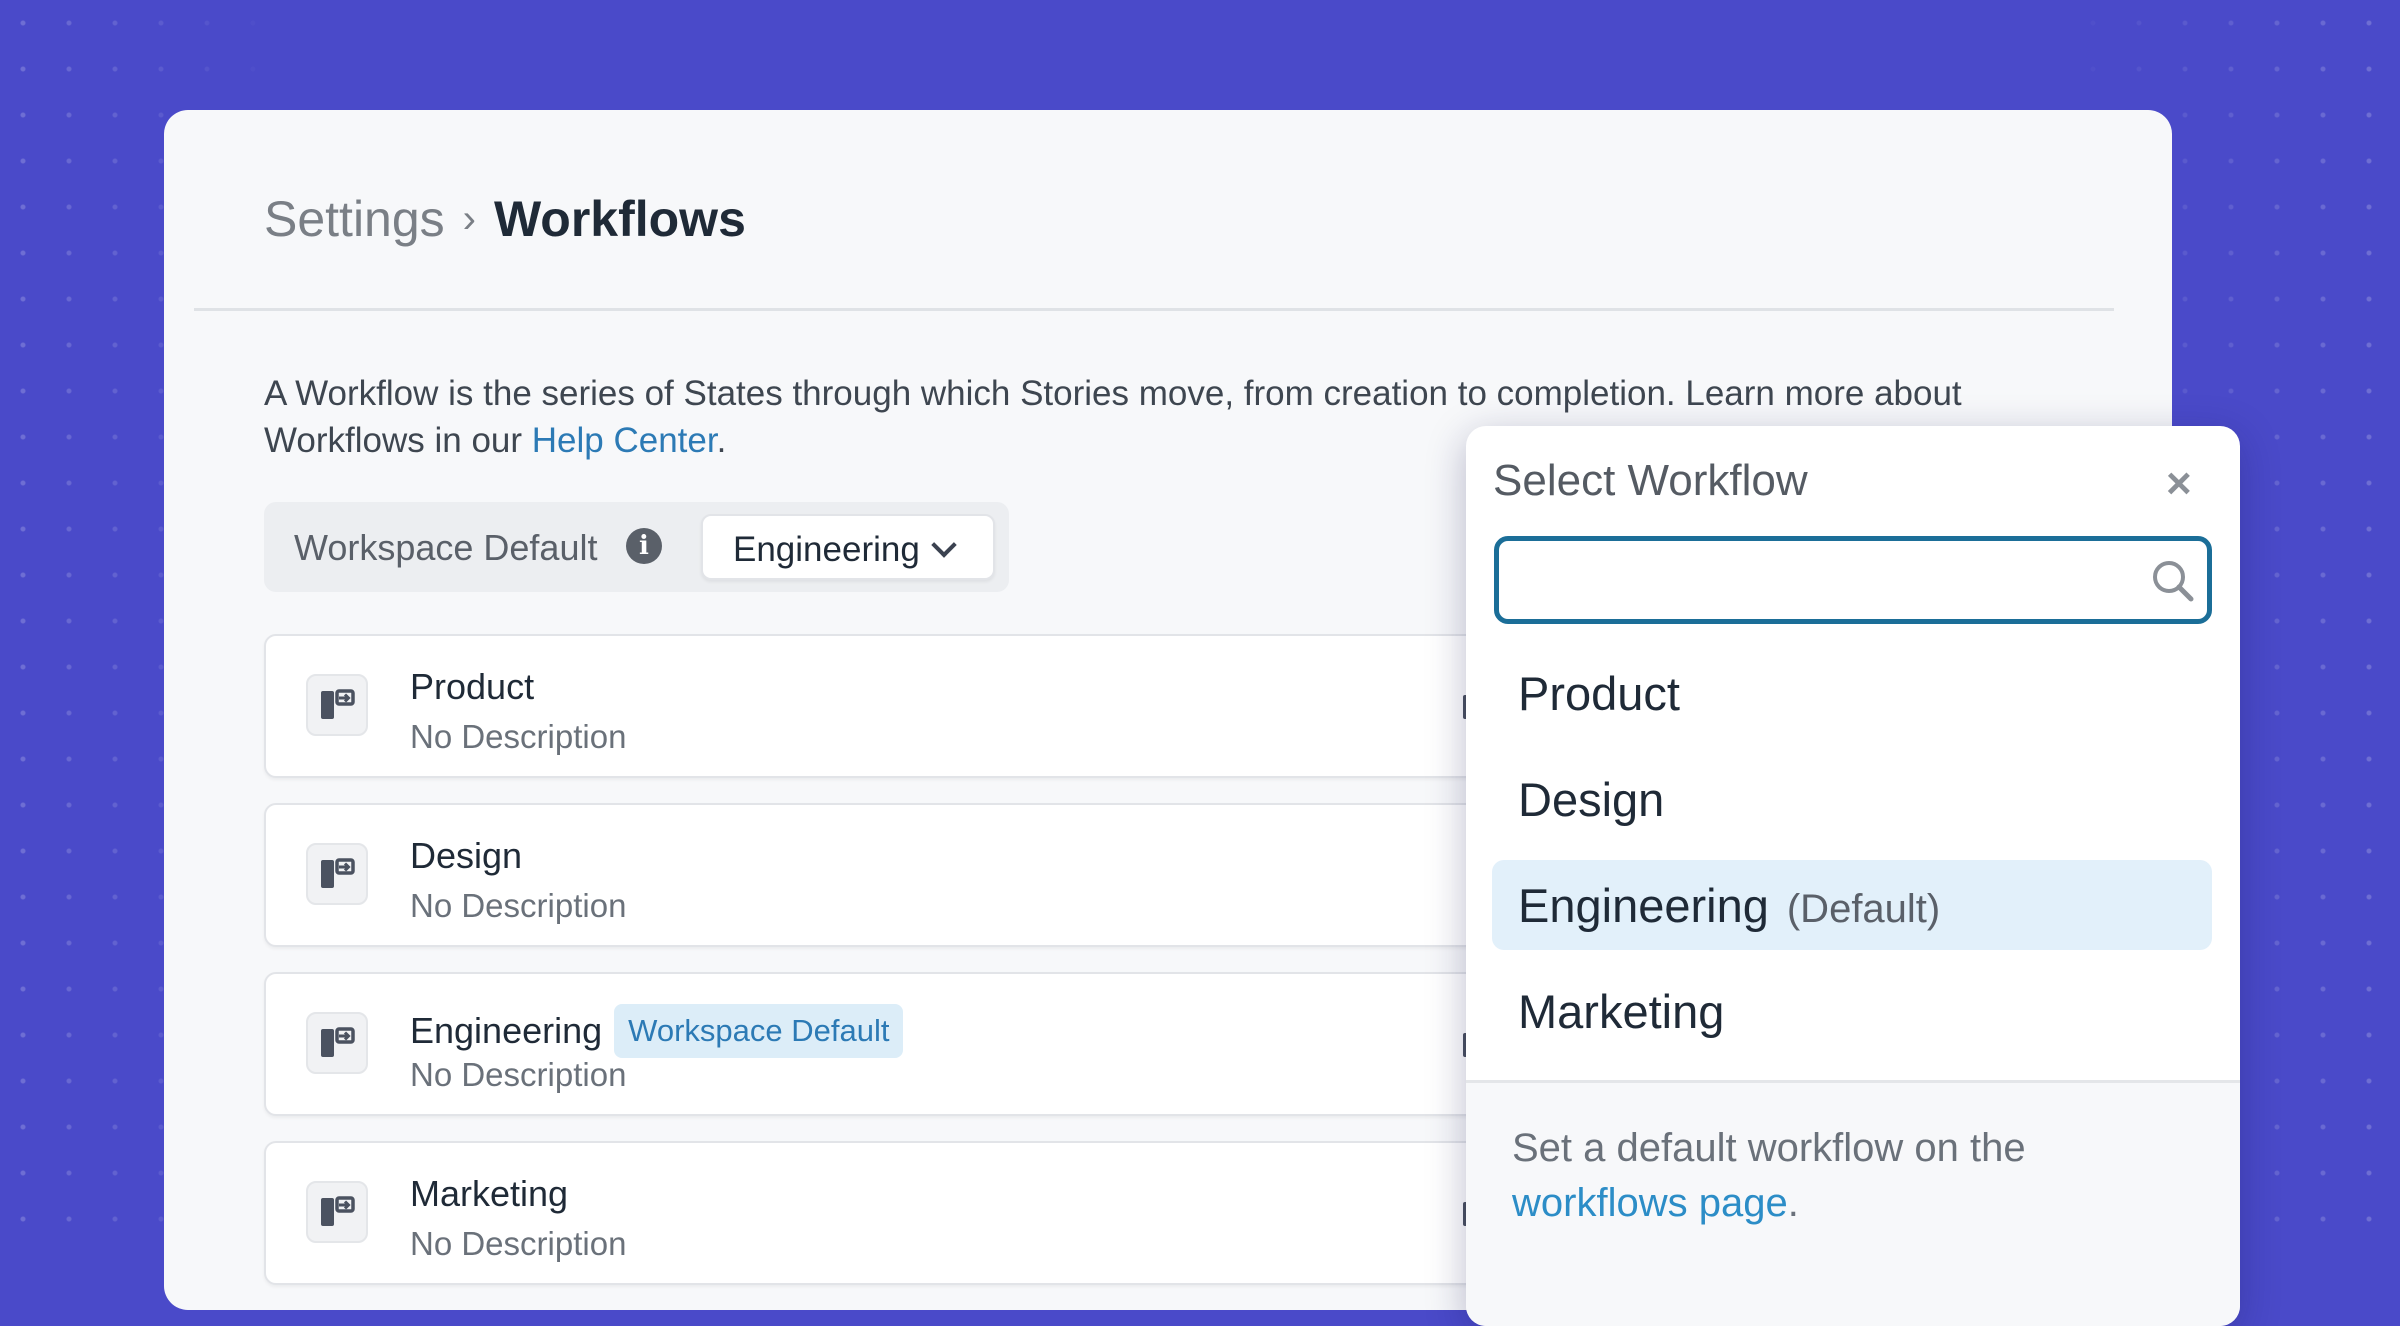 The width and height of the screenshot is (2400, 1326). I want to click on workflow-name: Marketing, so click(489, 1194).